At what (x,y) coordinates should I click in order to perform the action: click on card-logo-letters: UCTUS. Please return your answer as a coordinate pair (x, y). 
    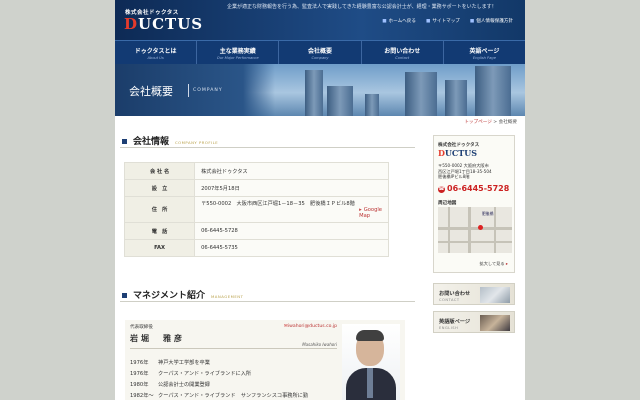
    Looking at the image, I should click on (460, 153).